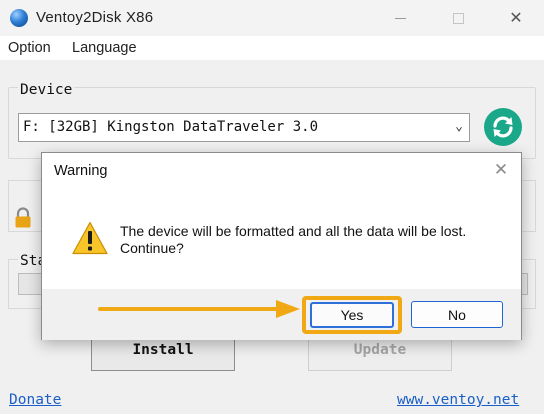 The width and height of the screenshot is (544, 414). I want to click on menu-language: Language, so click(104, 48).